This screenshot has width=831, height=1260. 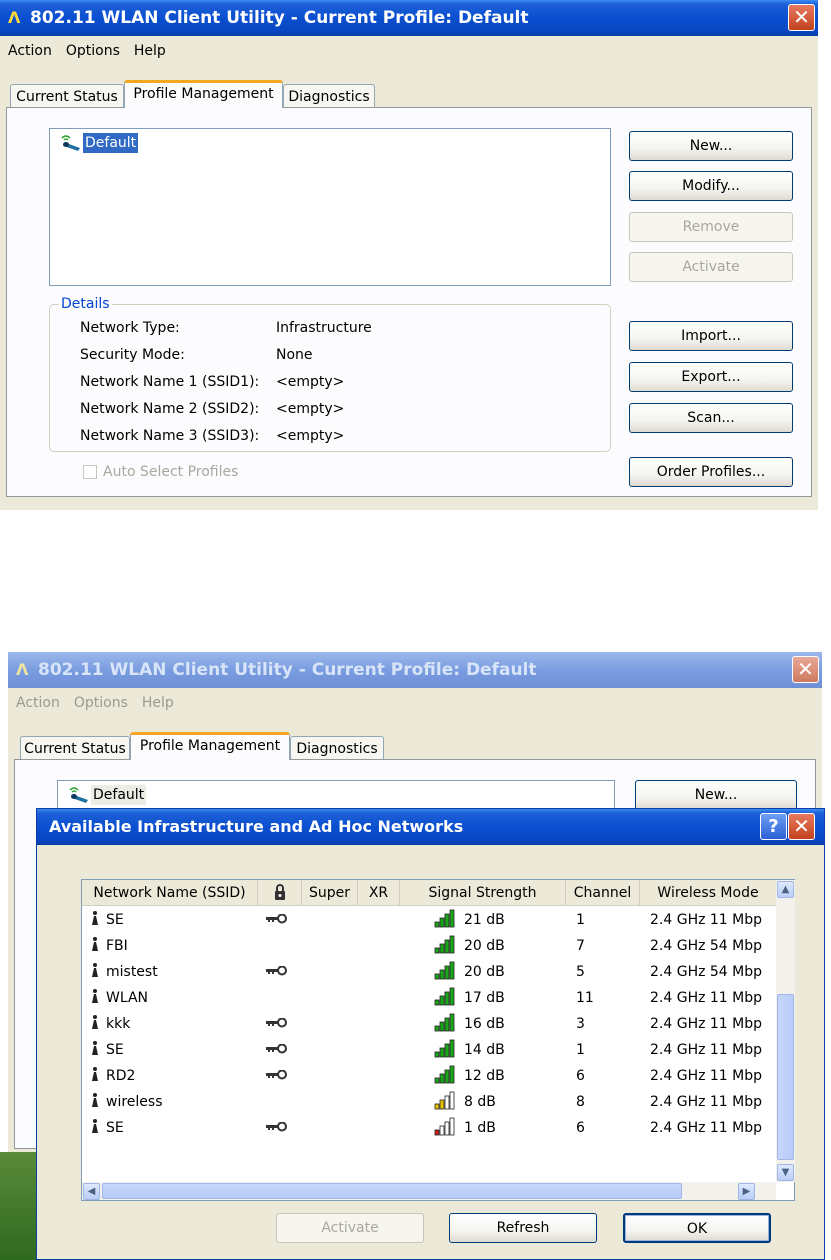 What do you see at coordinates (429, 1128) in the screenshot?
I see `network-row: SE 1 dB 6 2.4 GHz 11 Mbp` at bounding box center [429, 1128].